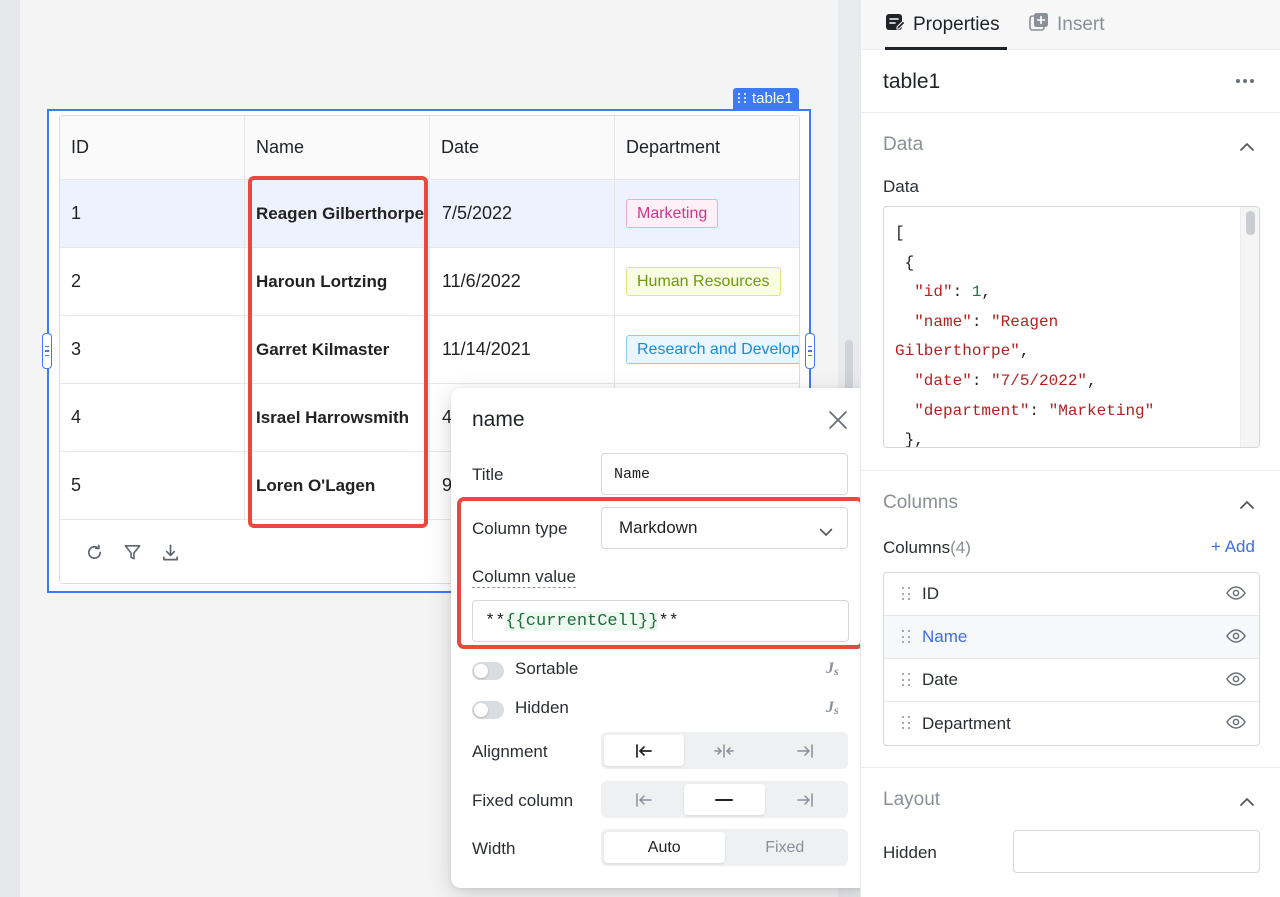  What do you see at coordinates (488, 671) in the screenshot?
I see `sortable-toggle` at bounding box center [488, 671].